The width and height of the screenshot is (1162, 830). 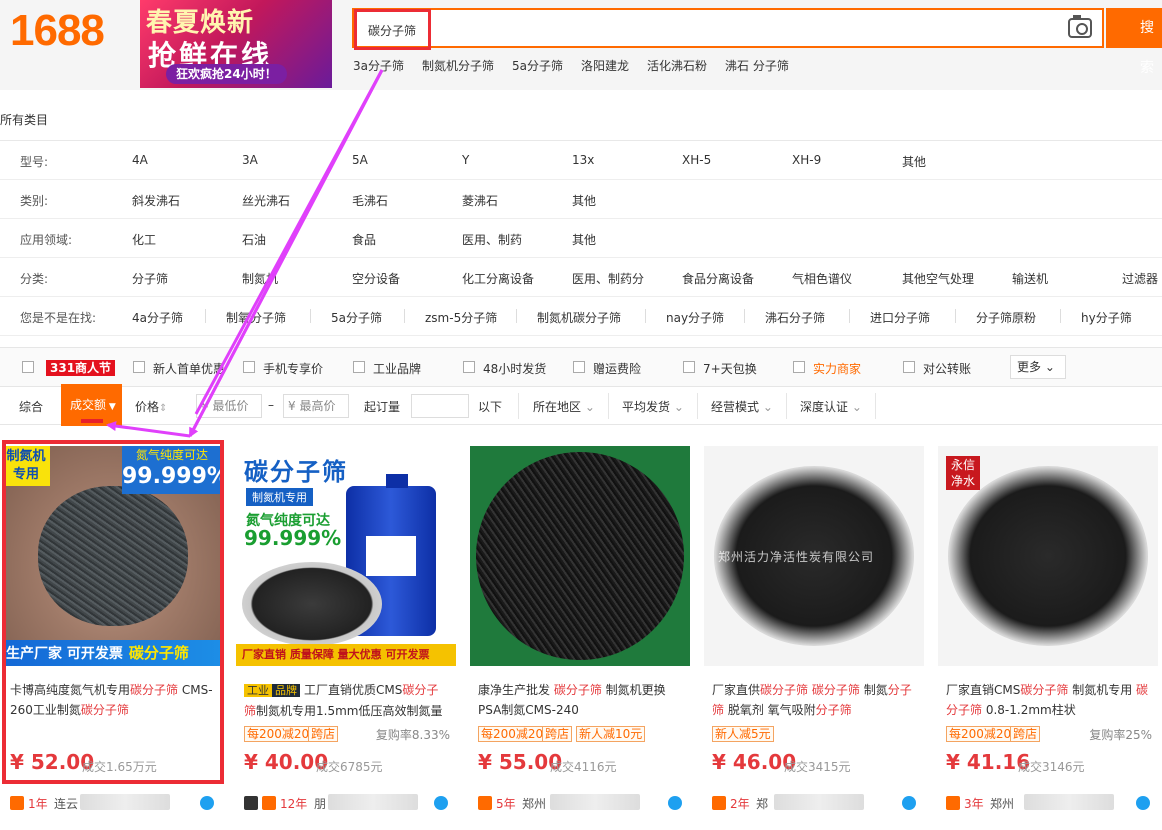 I want to click on filter-option: Y, so click(x=465, y=160).